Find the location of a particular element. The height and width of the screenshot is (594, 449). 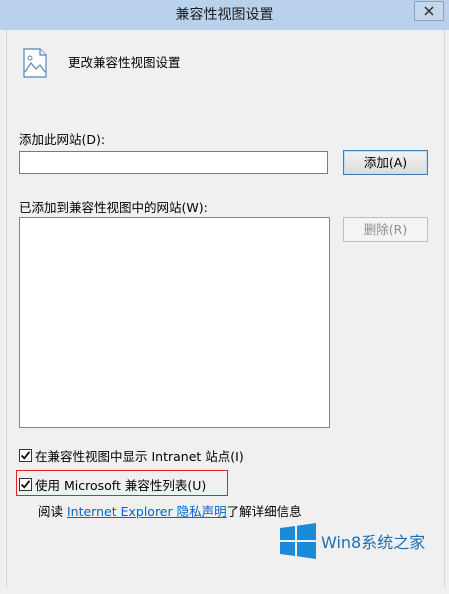

remove-button: 删除(R) is located at coordinates (385, 229).